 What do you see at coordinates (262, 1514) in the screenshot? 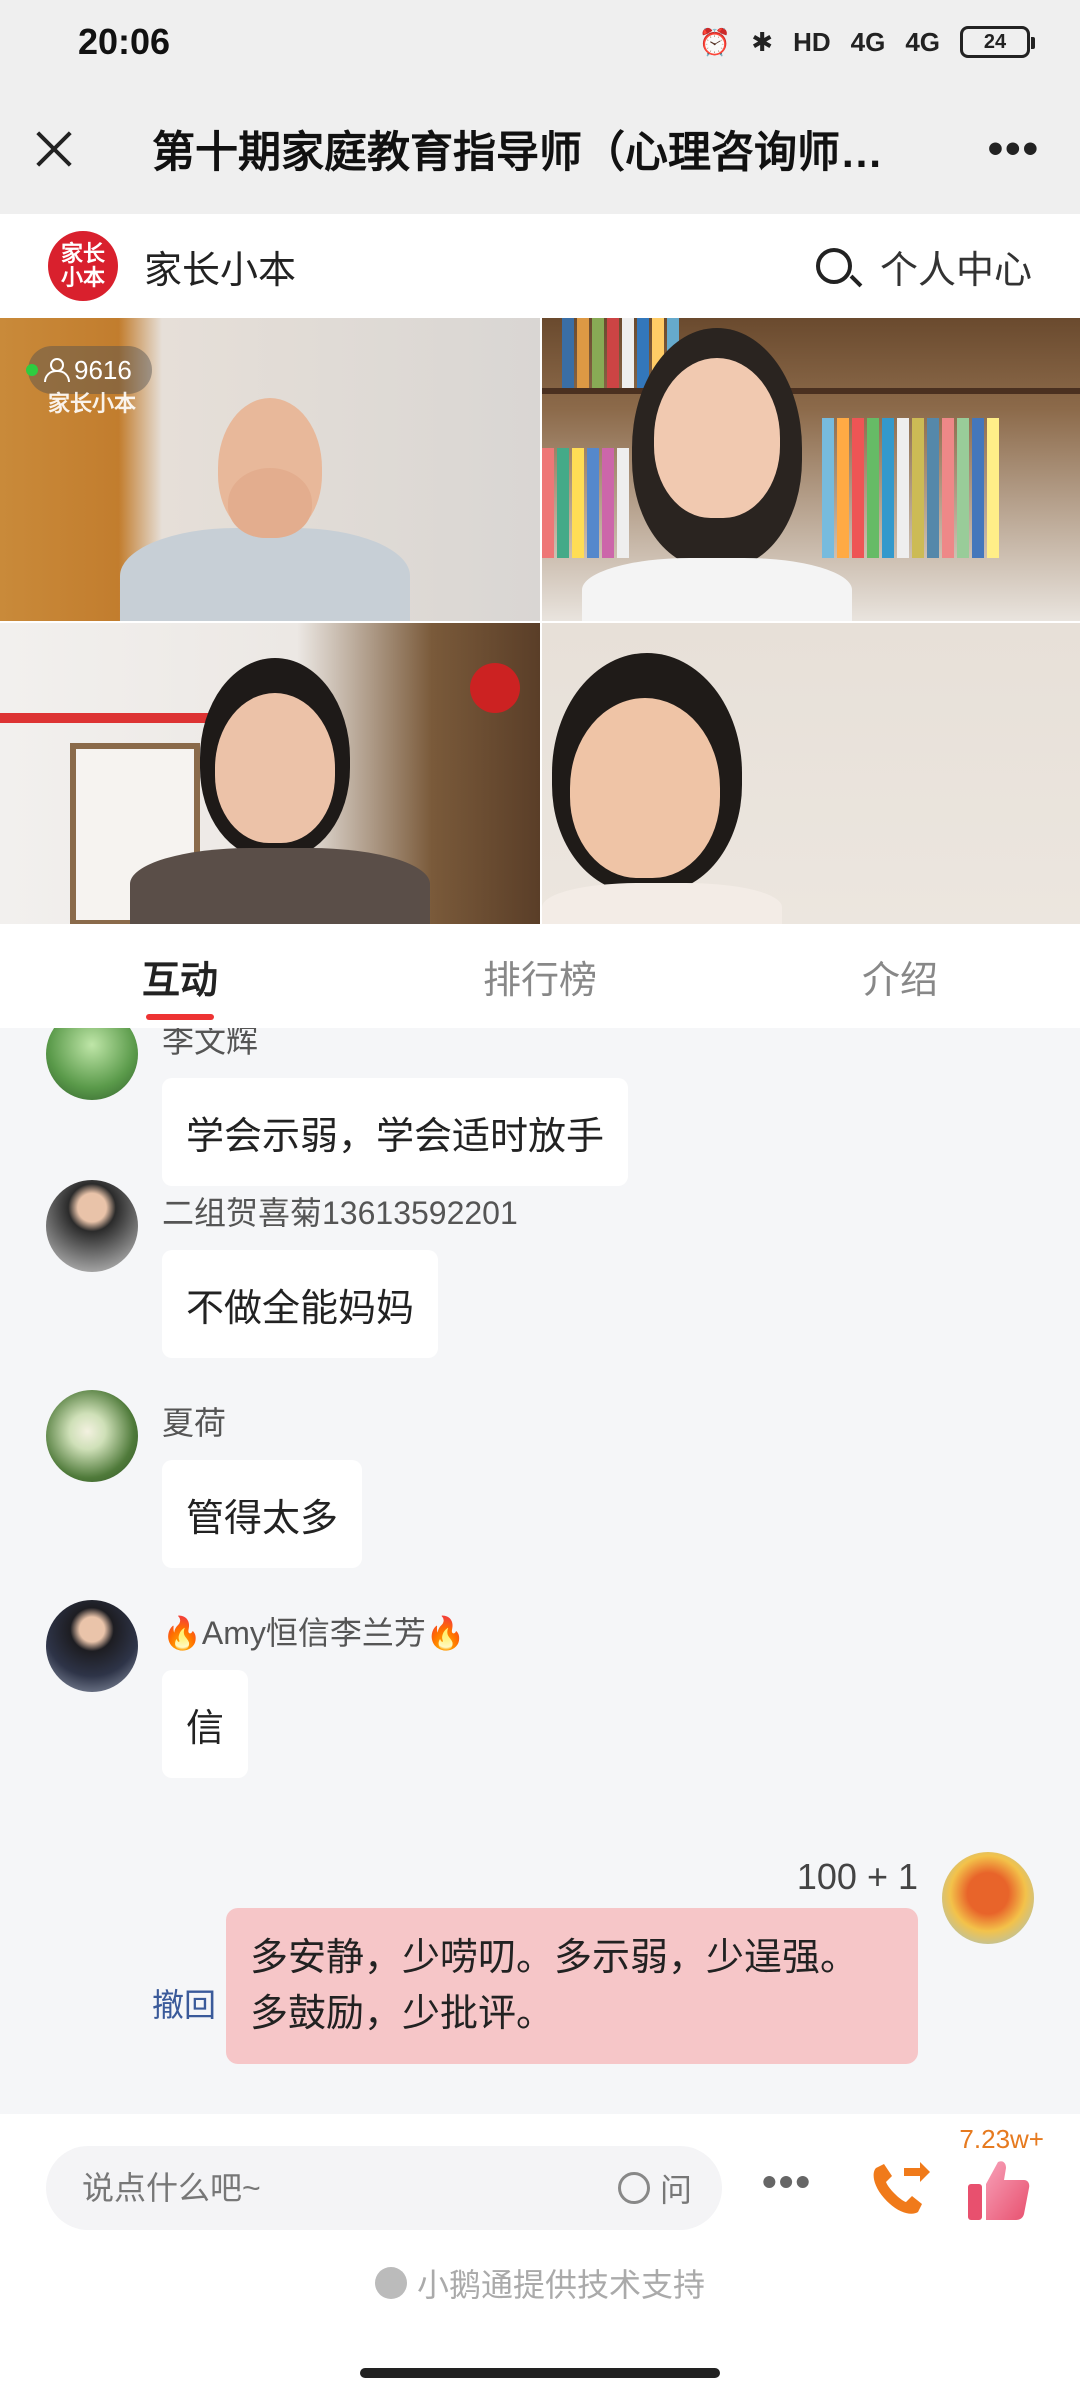
I see `message-bubble: 管得太多` at bounding box center [262, 1514].